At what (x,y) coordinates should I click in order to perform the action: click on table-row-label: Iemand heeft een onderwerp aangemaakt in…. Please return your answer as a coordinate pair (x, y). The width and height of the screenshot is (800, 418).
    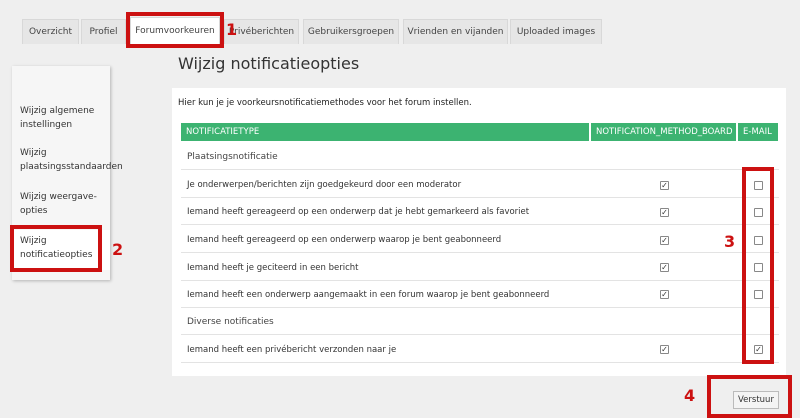
    Looking at the image, I should click on (368, 295).